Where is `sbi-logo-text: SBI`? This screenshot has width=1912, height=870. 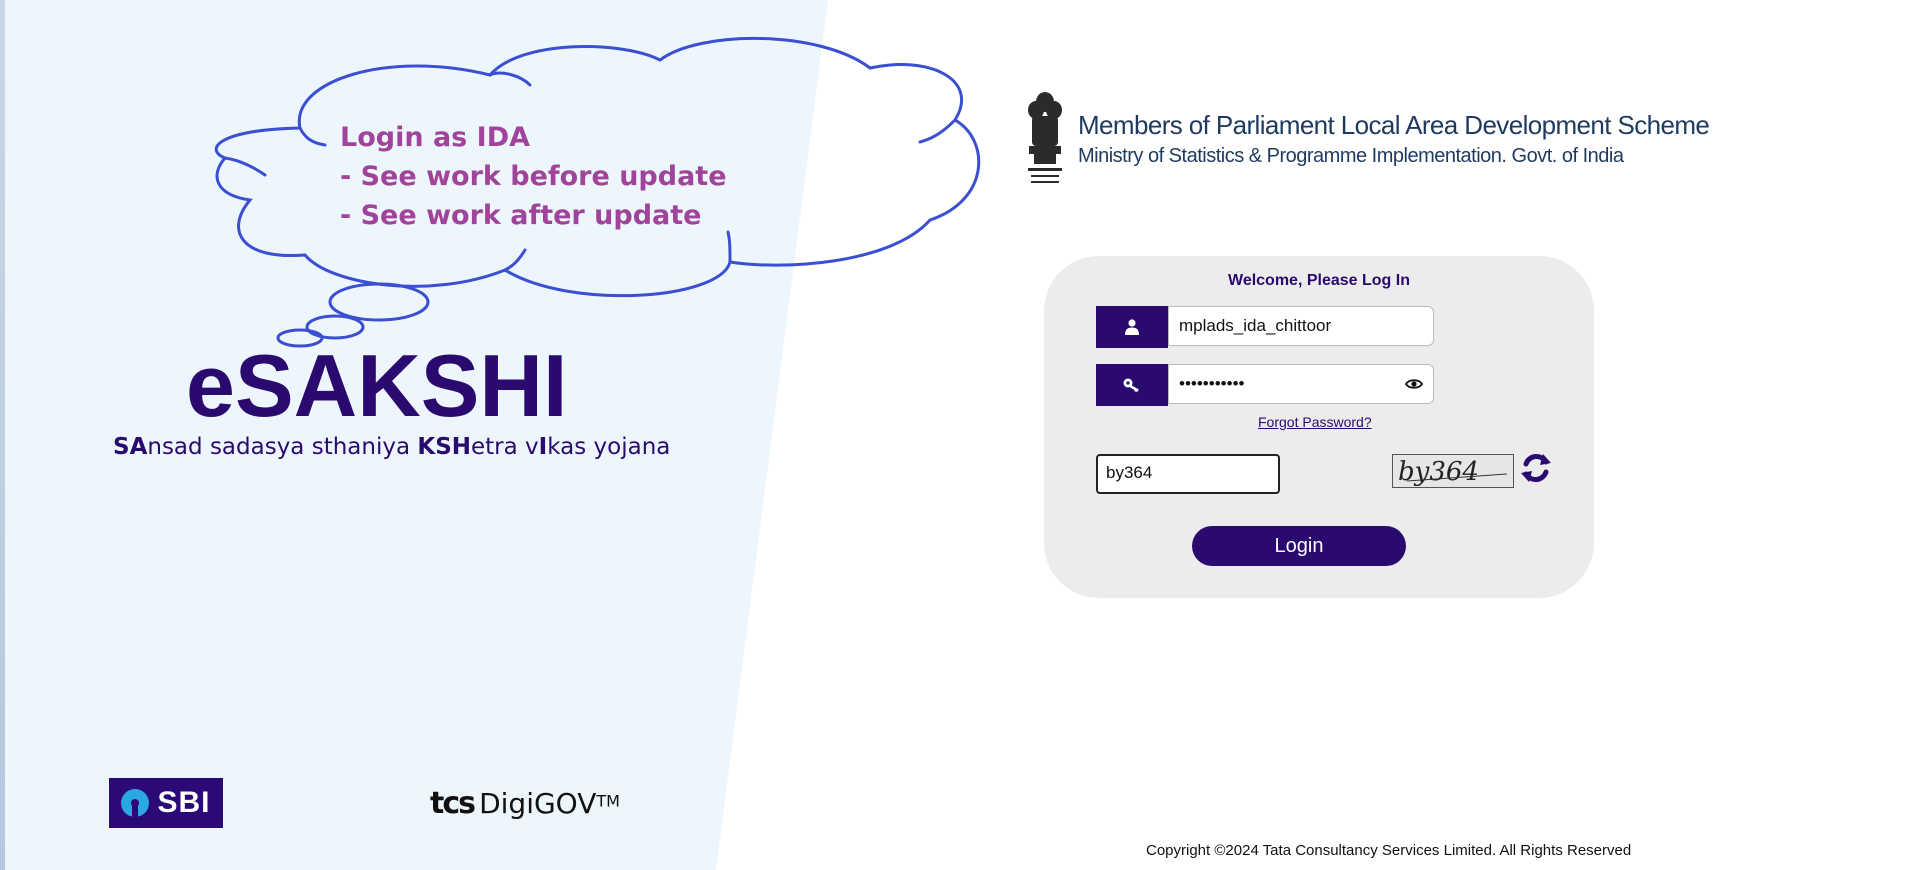 sbi-logo-text: SBI is located at coordinates (184, 802).